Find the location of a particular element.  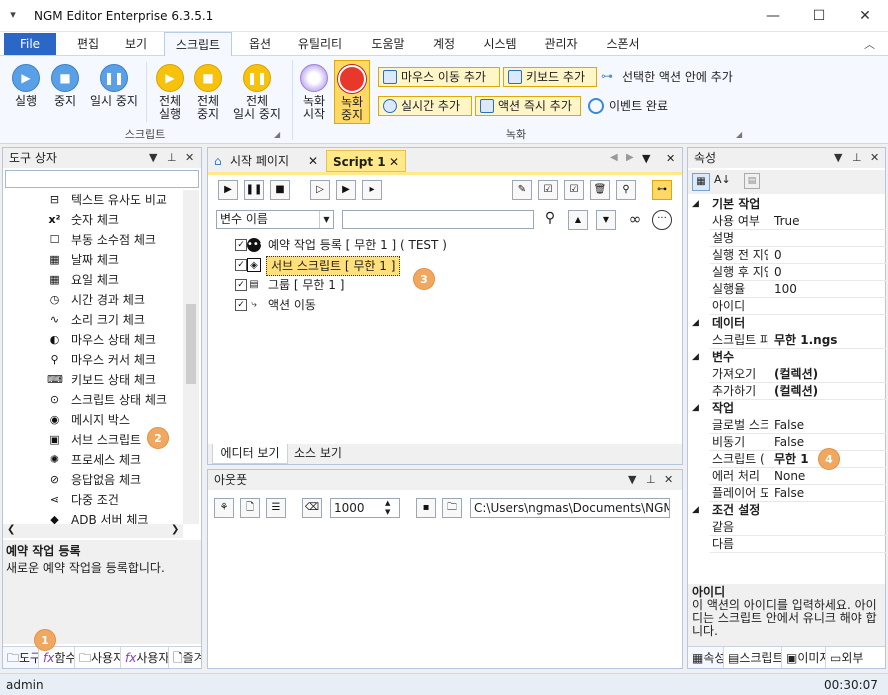

tab-script-1: Script 1 ✕ is located at coordinates (366, 161).